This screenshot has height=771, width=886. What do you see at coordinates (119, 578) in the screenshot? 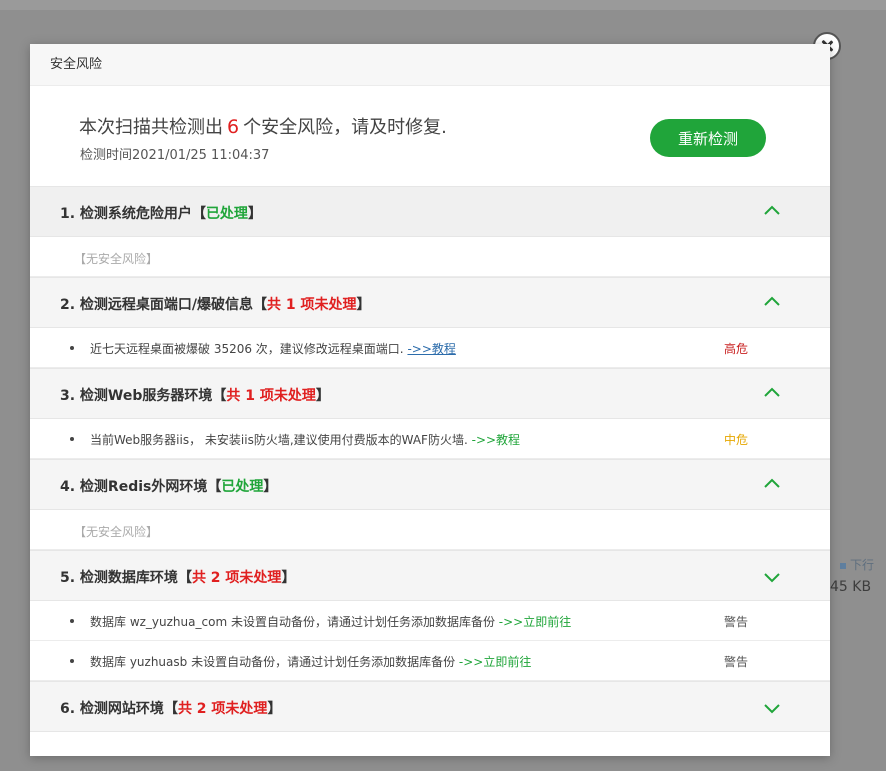
I see `section-title-text: 5. 检测数据库环境` at bounding box center [119, 578].